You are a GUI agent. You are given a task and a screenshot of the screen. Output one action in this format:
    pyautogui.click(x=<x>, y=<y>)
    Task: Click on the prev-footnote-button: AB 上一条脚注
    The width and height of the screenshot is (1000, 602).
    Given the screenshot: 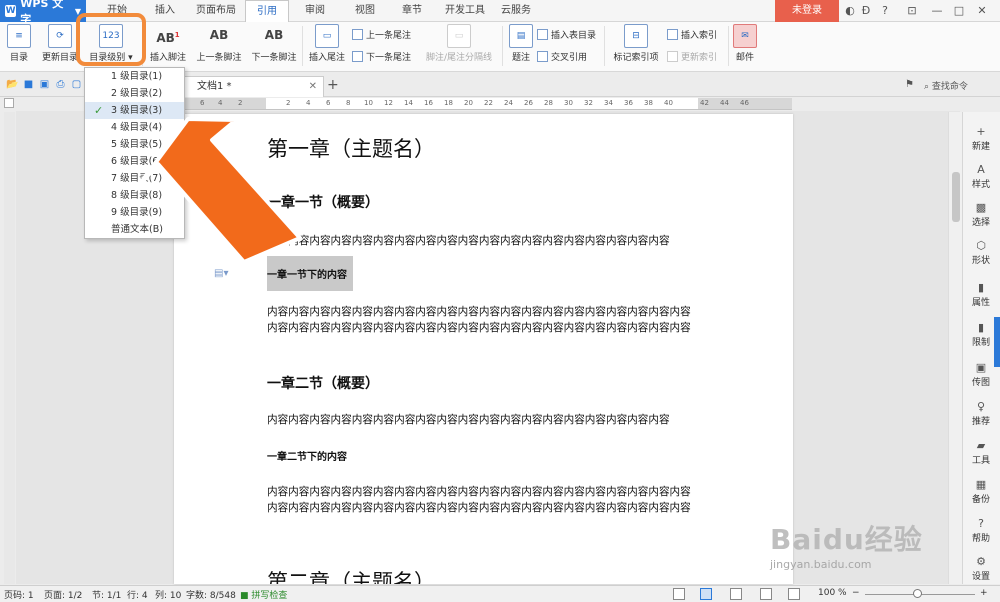 What is the action you would take?
    pyautogui.click(x=219, y=43)
    